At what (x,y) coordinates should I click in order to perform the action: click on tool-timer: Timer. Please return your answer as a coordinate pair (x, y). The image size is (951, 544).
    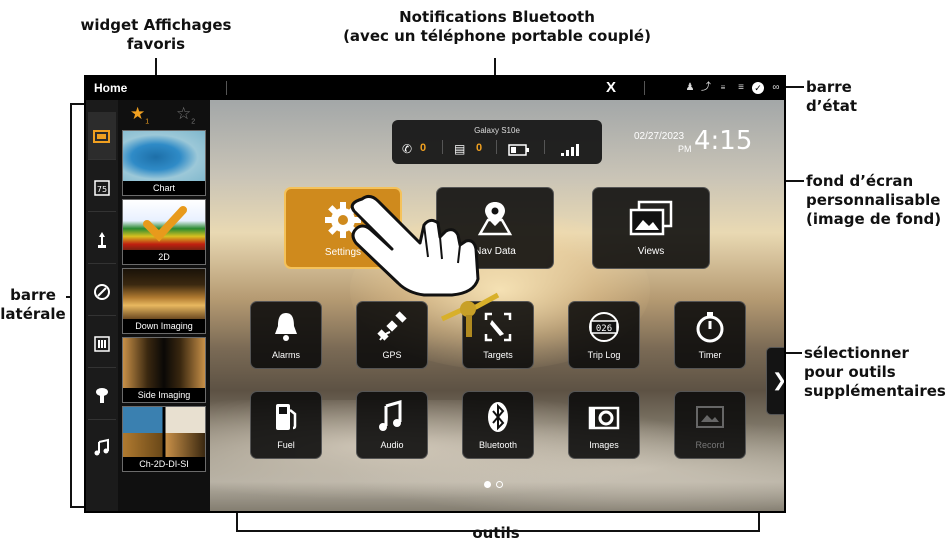
    Looking at the image, I should click on (710, 335).